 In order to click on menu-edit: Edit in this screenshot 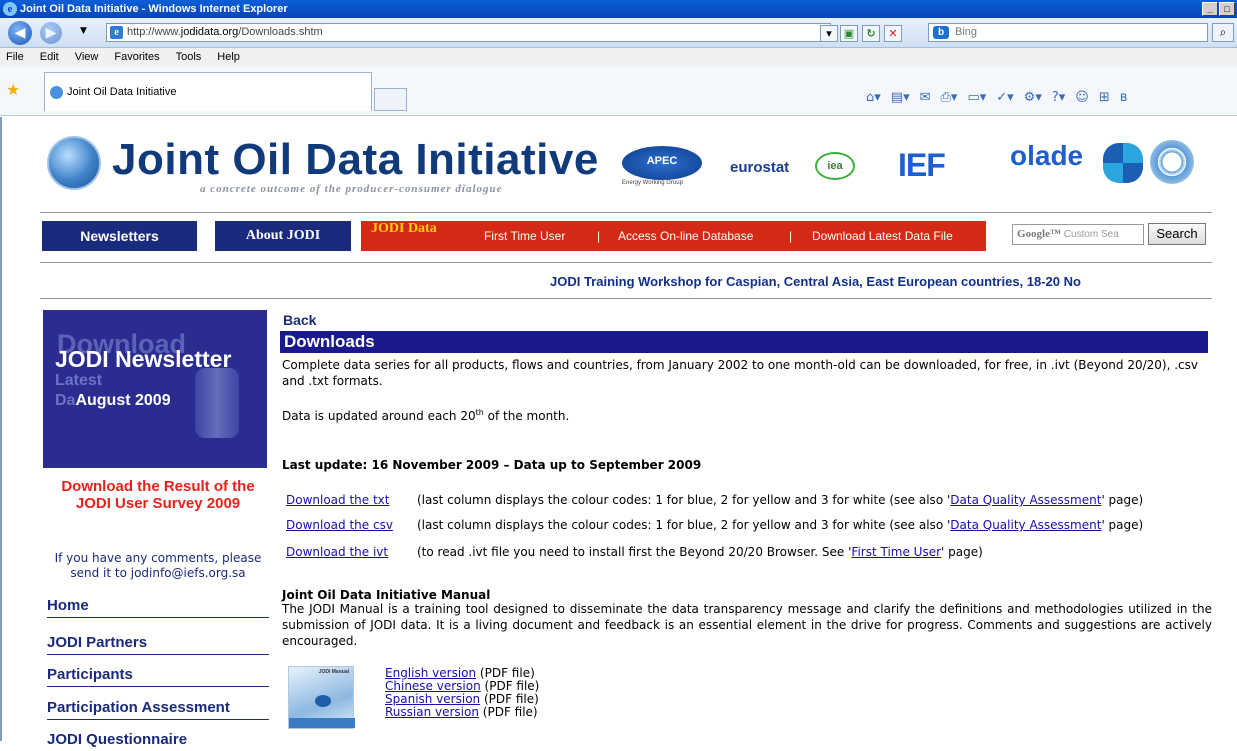, I will do `click(49, 57)`.